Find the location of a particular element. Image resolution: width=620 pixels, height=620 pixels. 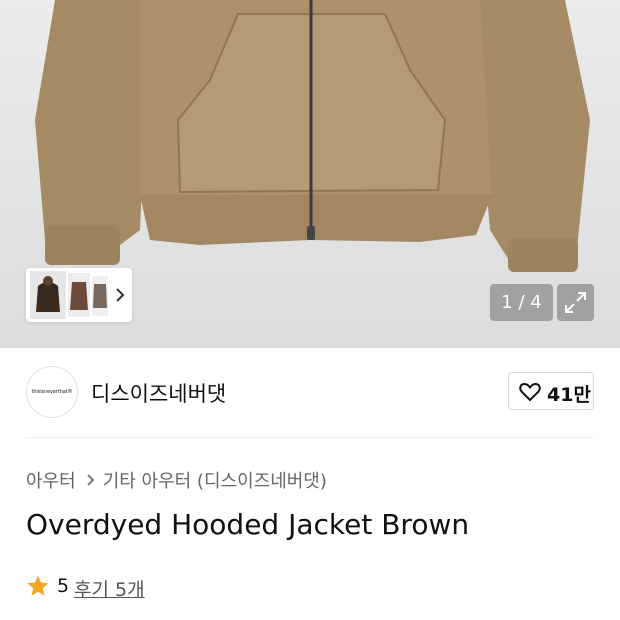

like-button: 41만 is located at coordinates (551, 391).